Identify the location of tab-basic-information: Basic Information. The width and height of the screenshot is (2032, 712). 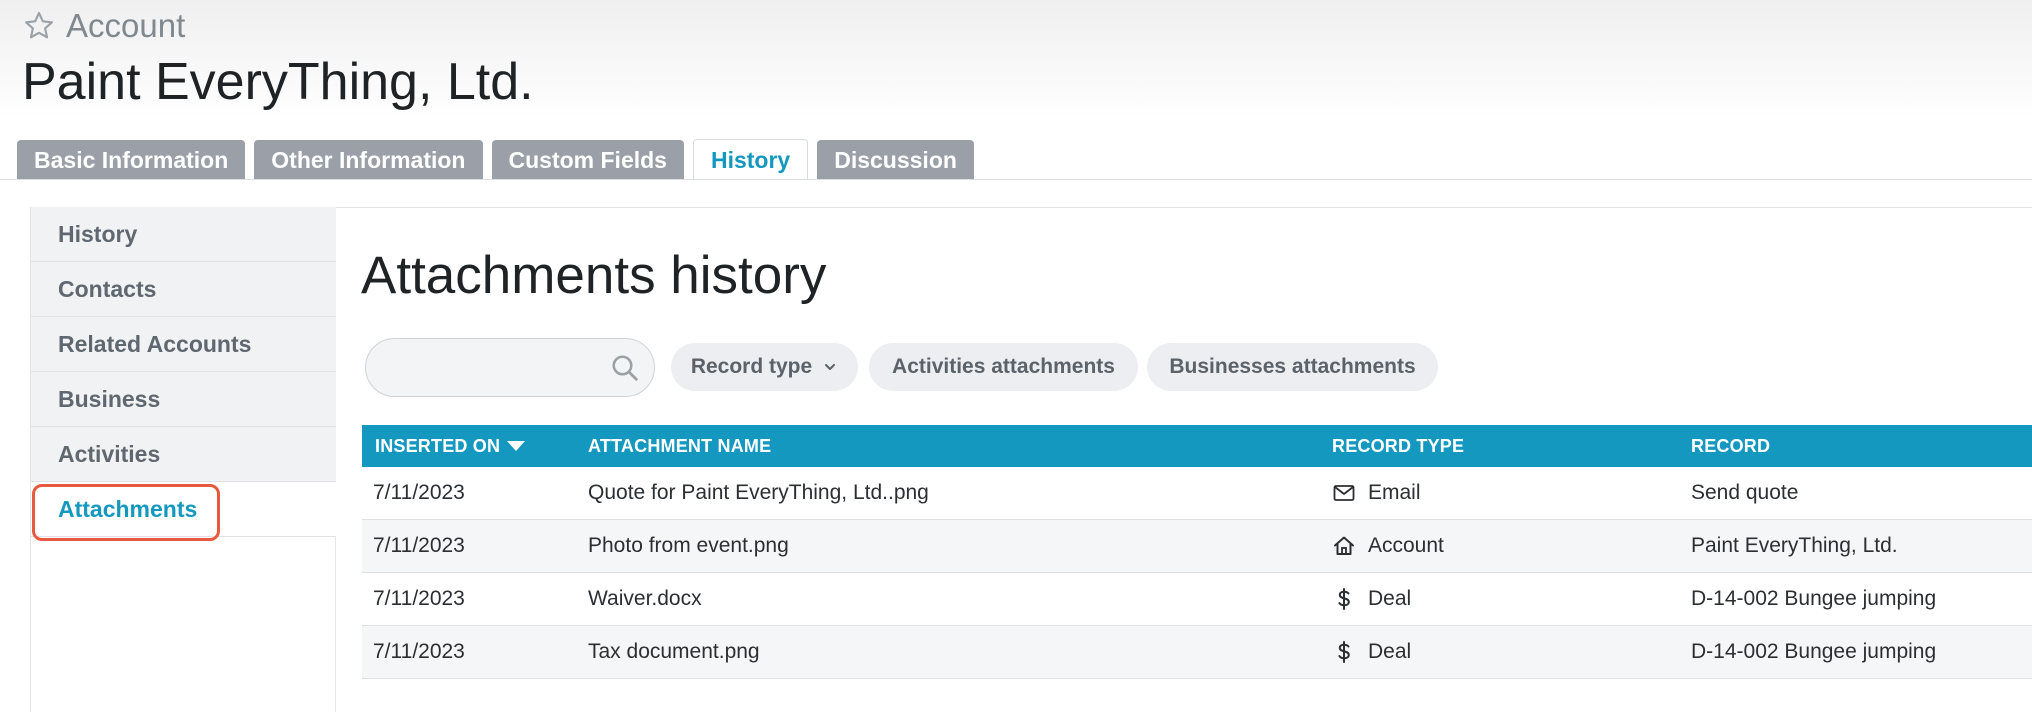
(131, 160).